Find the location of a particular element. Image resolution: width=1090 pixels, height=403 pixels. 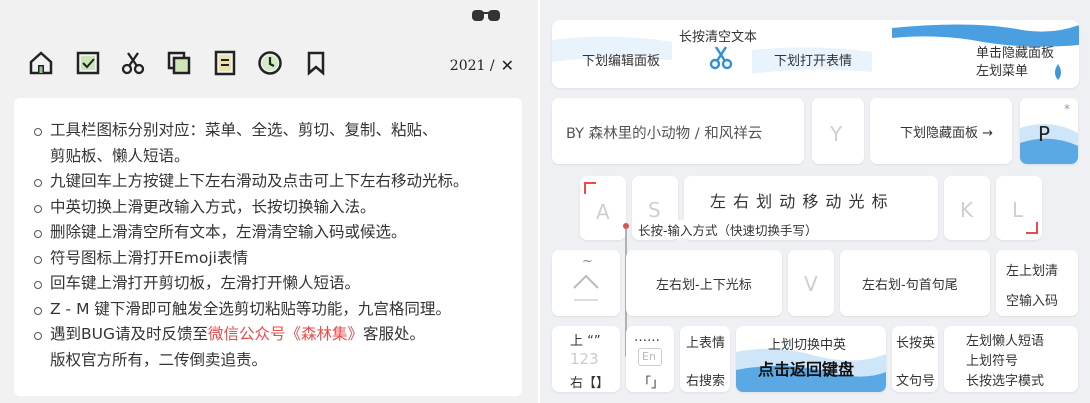

help-item: Z - M 键下滑即可触发全选剪切粘贴等功能，九宫格同理。 is located at coordinates (270, 310).